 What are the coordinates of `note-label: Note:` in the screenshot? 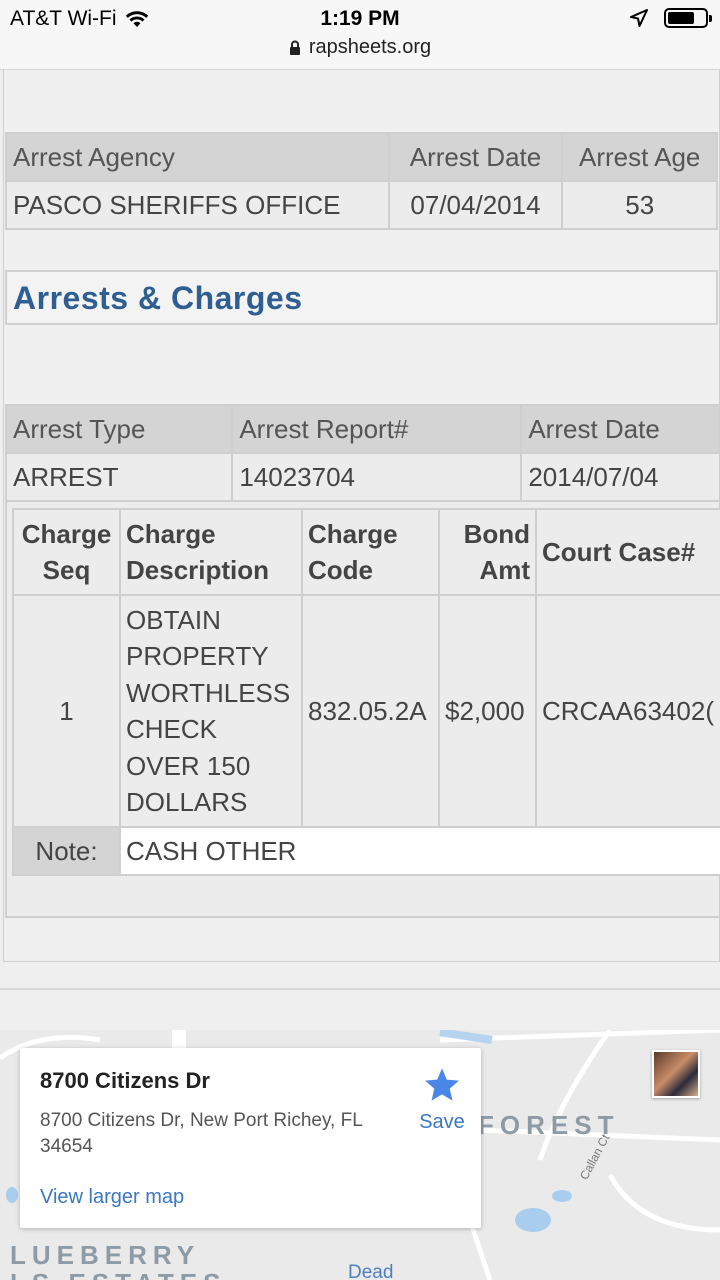 It's located at (66, 851).